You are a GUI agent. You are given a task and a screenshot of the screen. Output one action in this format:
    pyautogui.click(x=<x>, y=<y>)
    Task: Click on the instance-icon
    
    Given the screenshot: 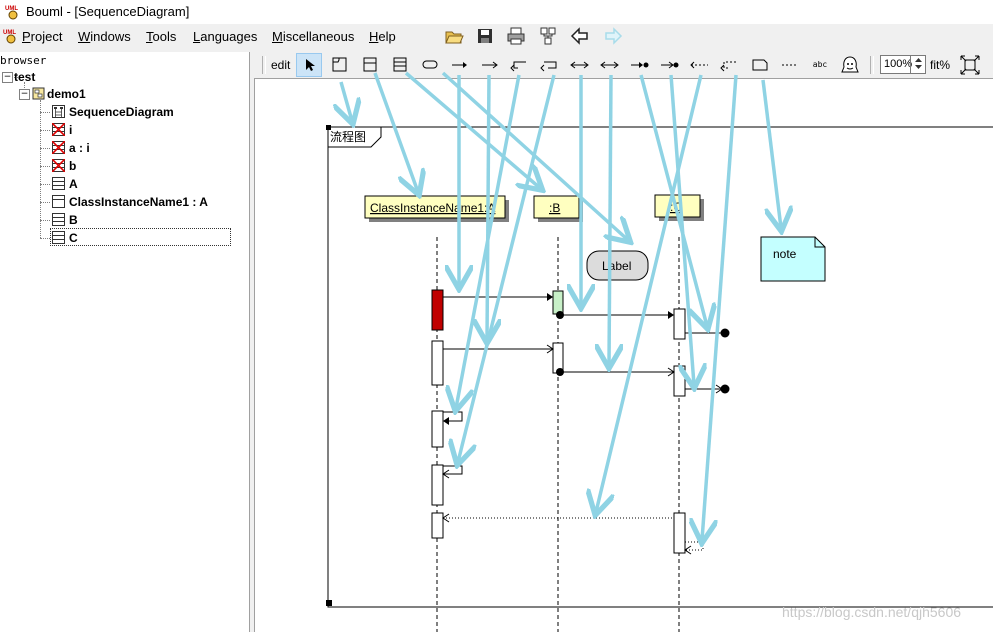 What is the action you would take?
    pyautogui.click(x=58, y=201)
    